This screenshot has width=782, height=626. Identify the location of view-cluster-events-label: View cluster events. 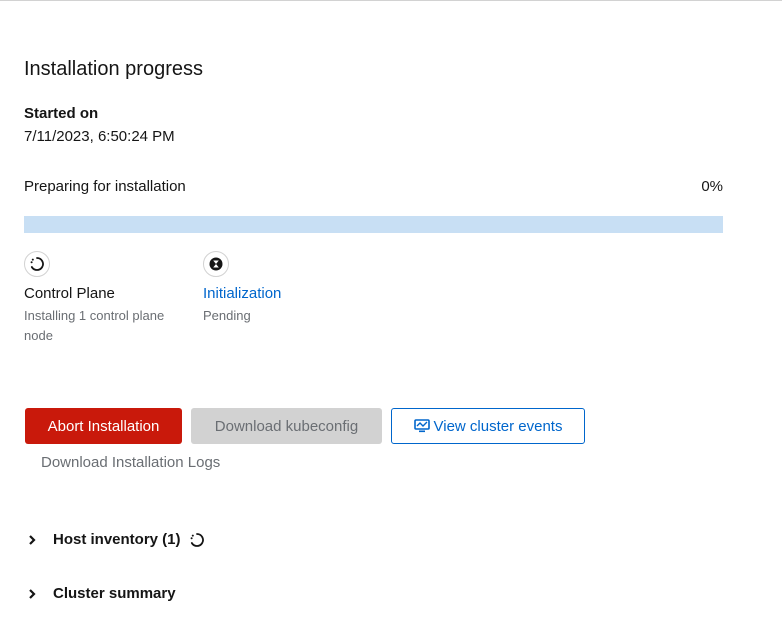
(498, 426).